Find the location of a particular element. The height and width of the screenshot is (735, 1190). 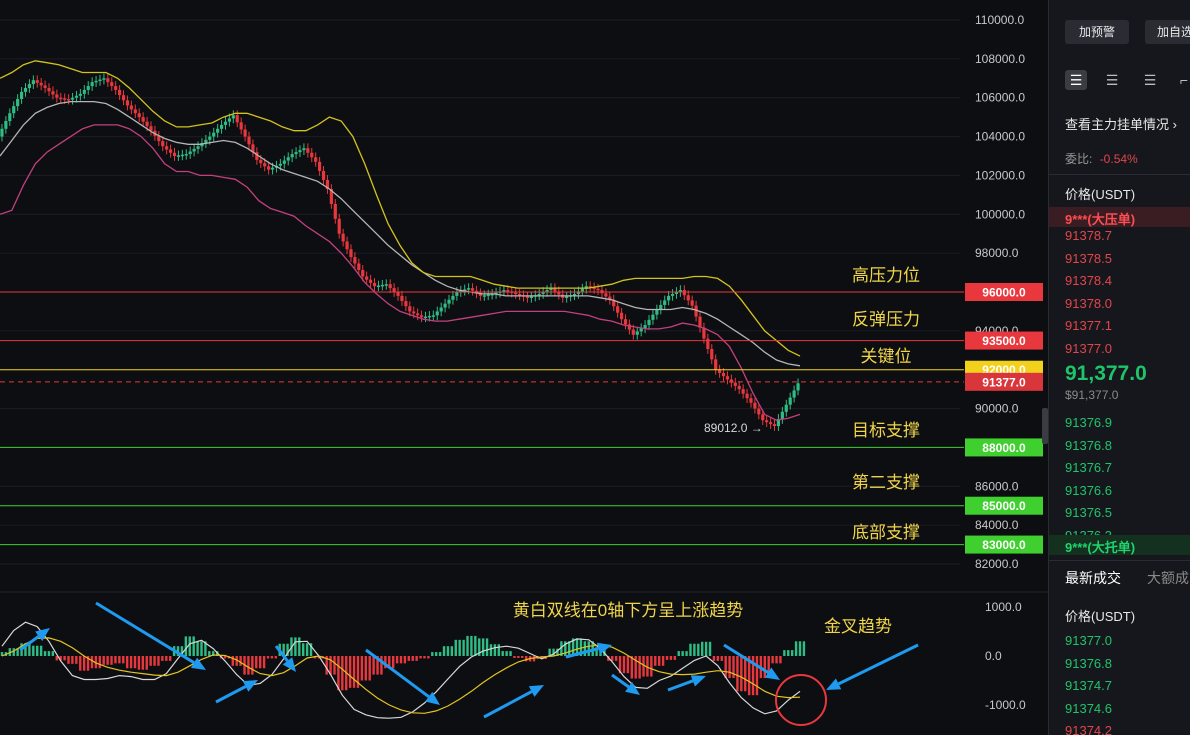

trade-row: 91374.2 is located at coordinates (1088, 729).